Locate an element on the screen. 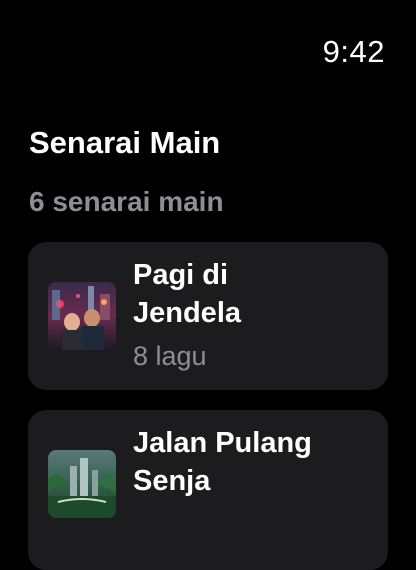  city-night-couple-artwork is located at coordinates (82, 316).